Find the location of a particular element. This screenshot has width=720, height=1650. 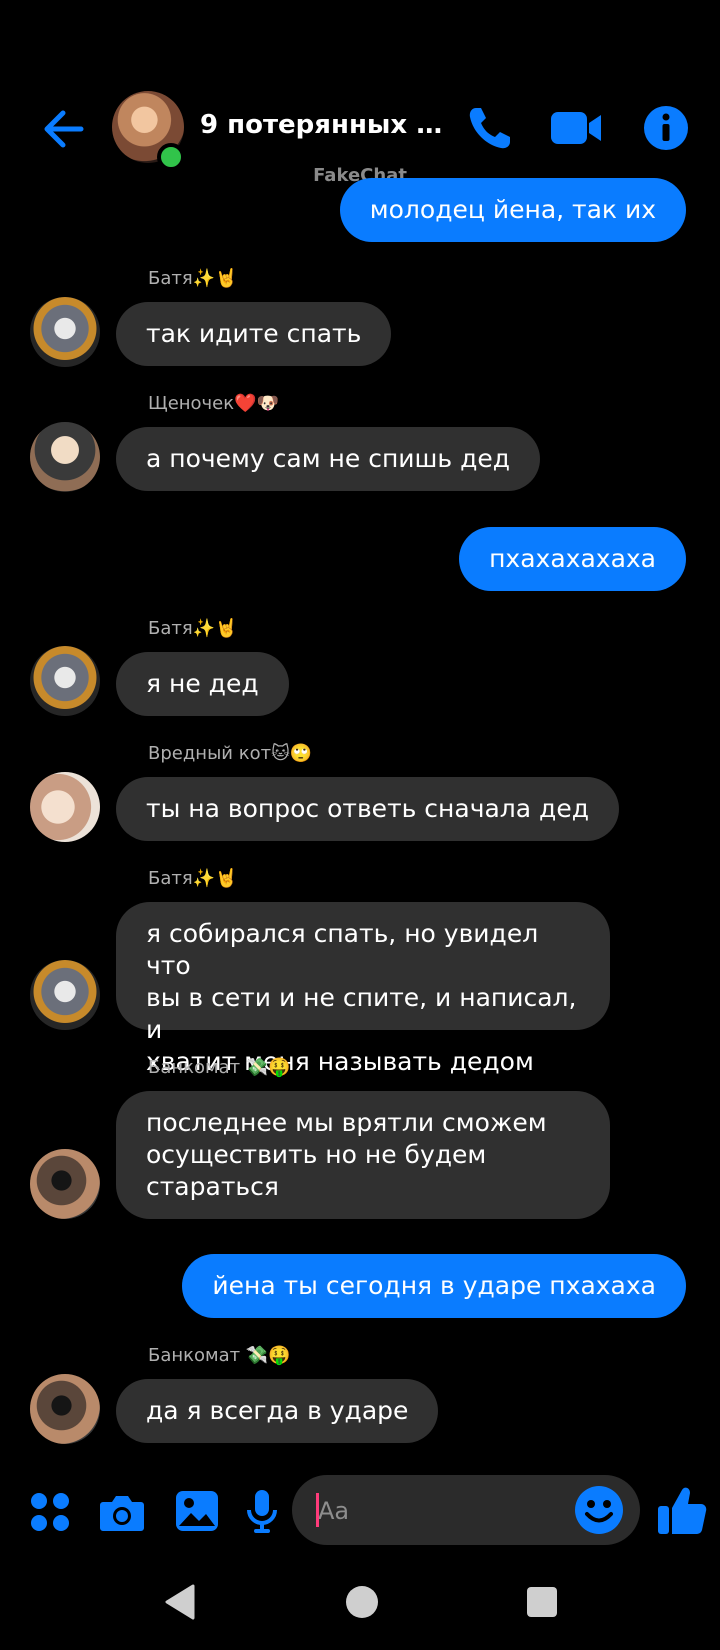

message-line: последнее мы врятли сможем is located at coordinates (346, 1122).